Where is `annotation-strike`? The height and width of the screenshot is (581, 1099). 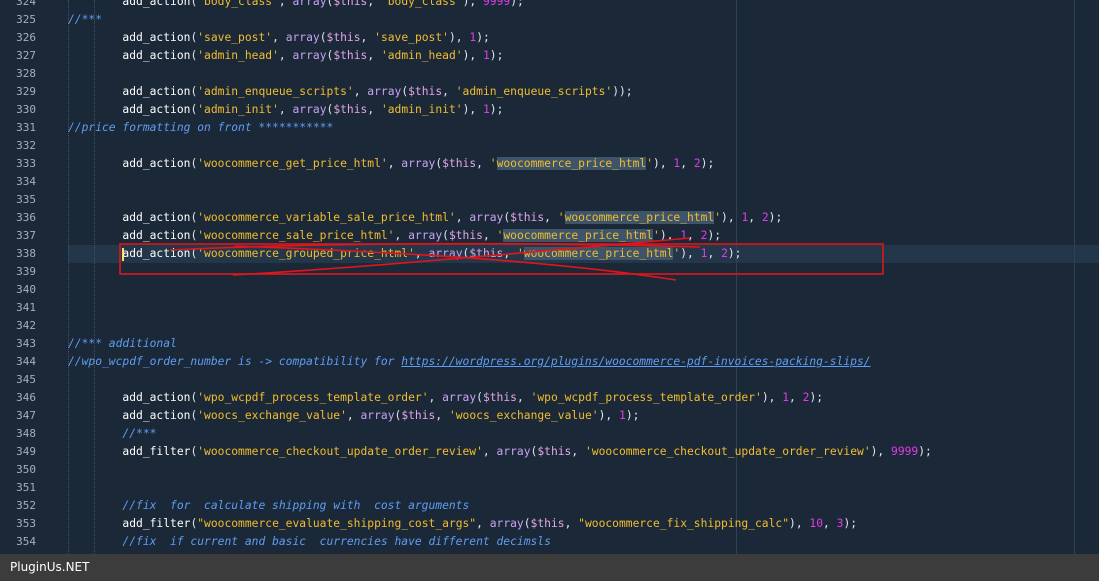 annotation-strike is located at coordinates (455, 263).